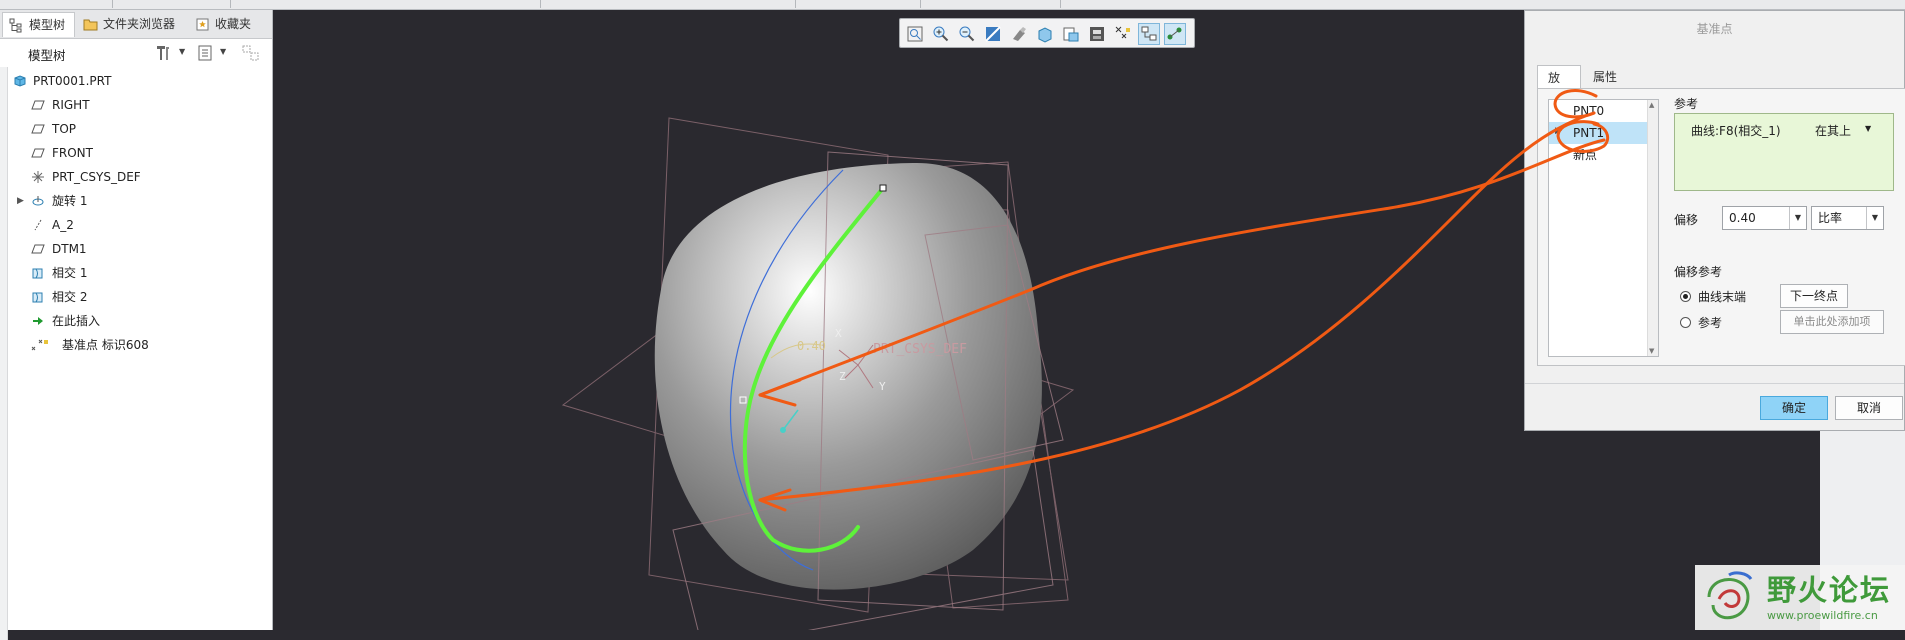 This screenshot has width=1905, height=640. I want to click on tab-model-tree: 模型树, so click(38, 24).